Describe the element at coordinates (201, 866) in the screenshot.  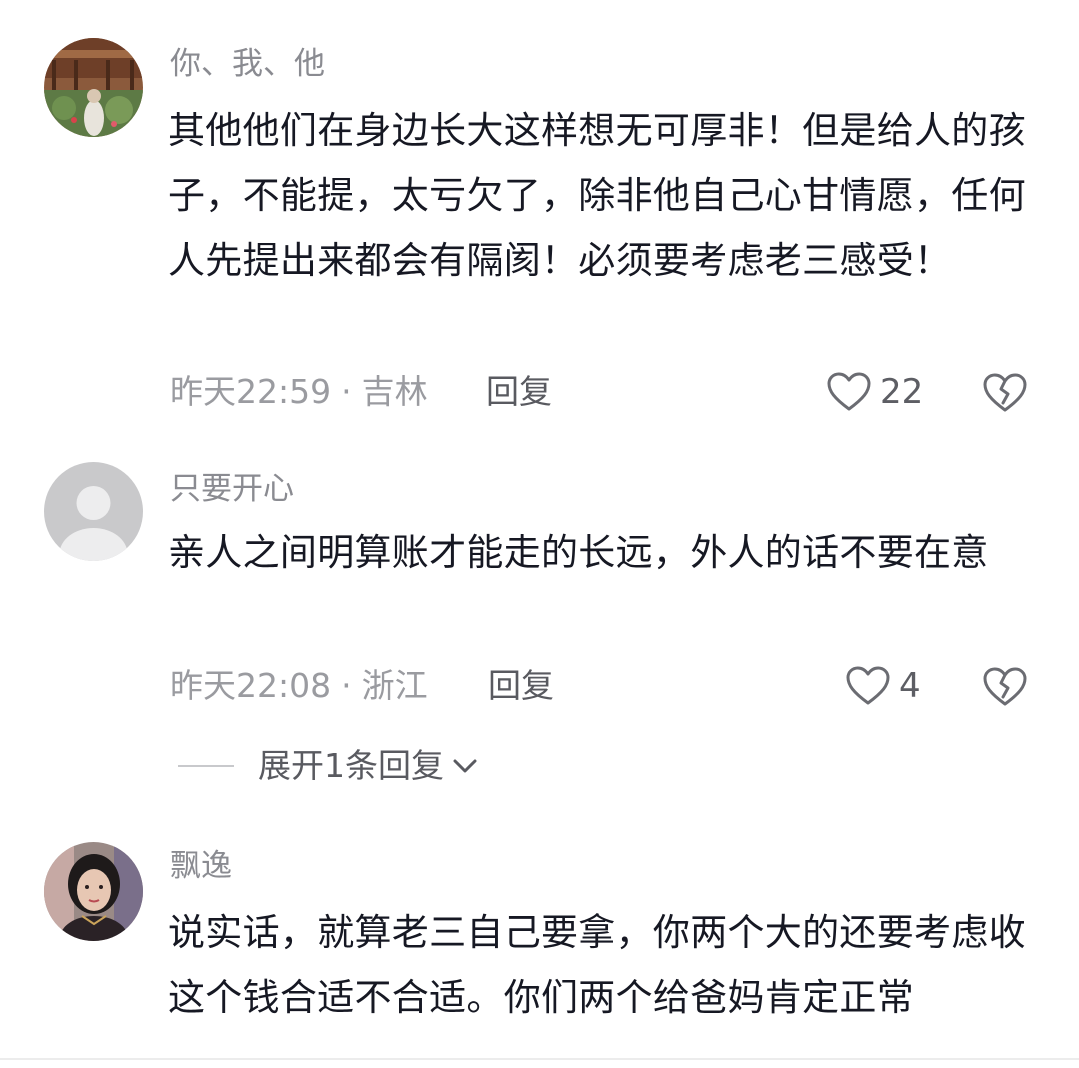
I see `username: 飘逸` at that location.